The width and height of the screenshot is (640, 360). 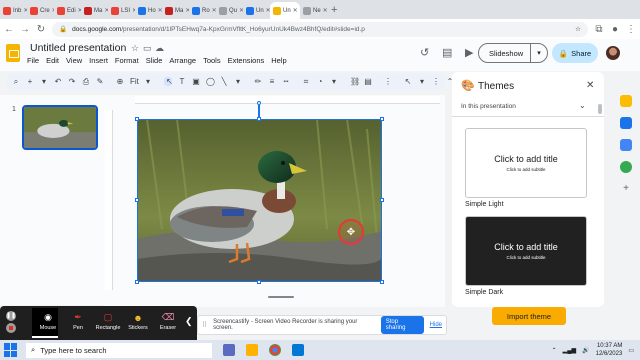 I want to click on drag-handle-icon: ⠿, so click(x=204, y=325).